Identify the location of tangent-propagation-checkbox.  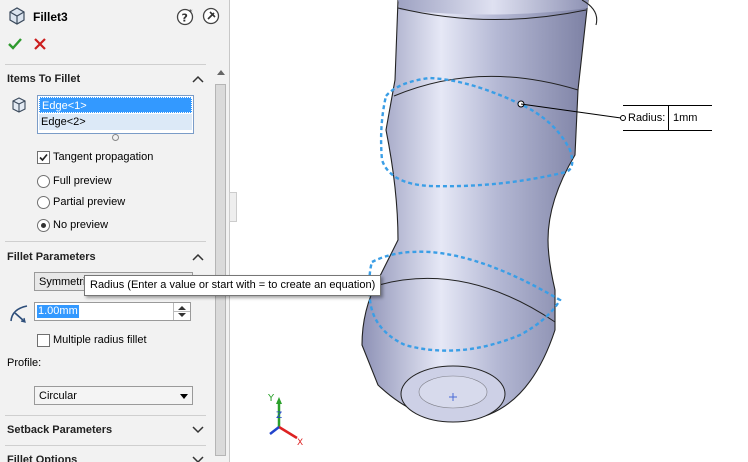
(43, 157).